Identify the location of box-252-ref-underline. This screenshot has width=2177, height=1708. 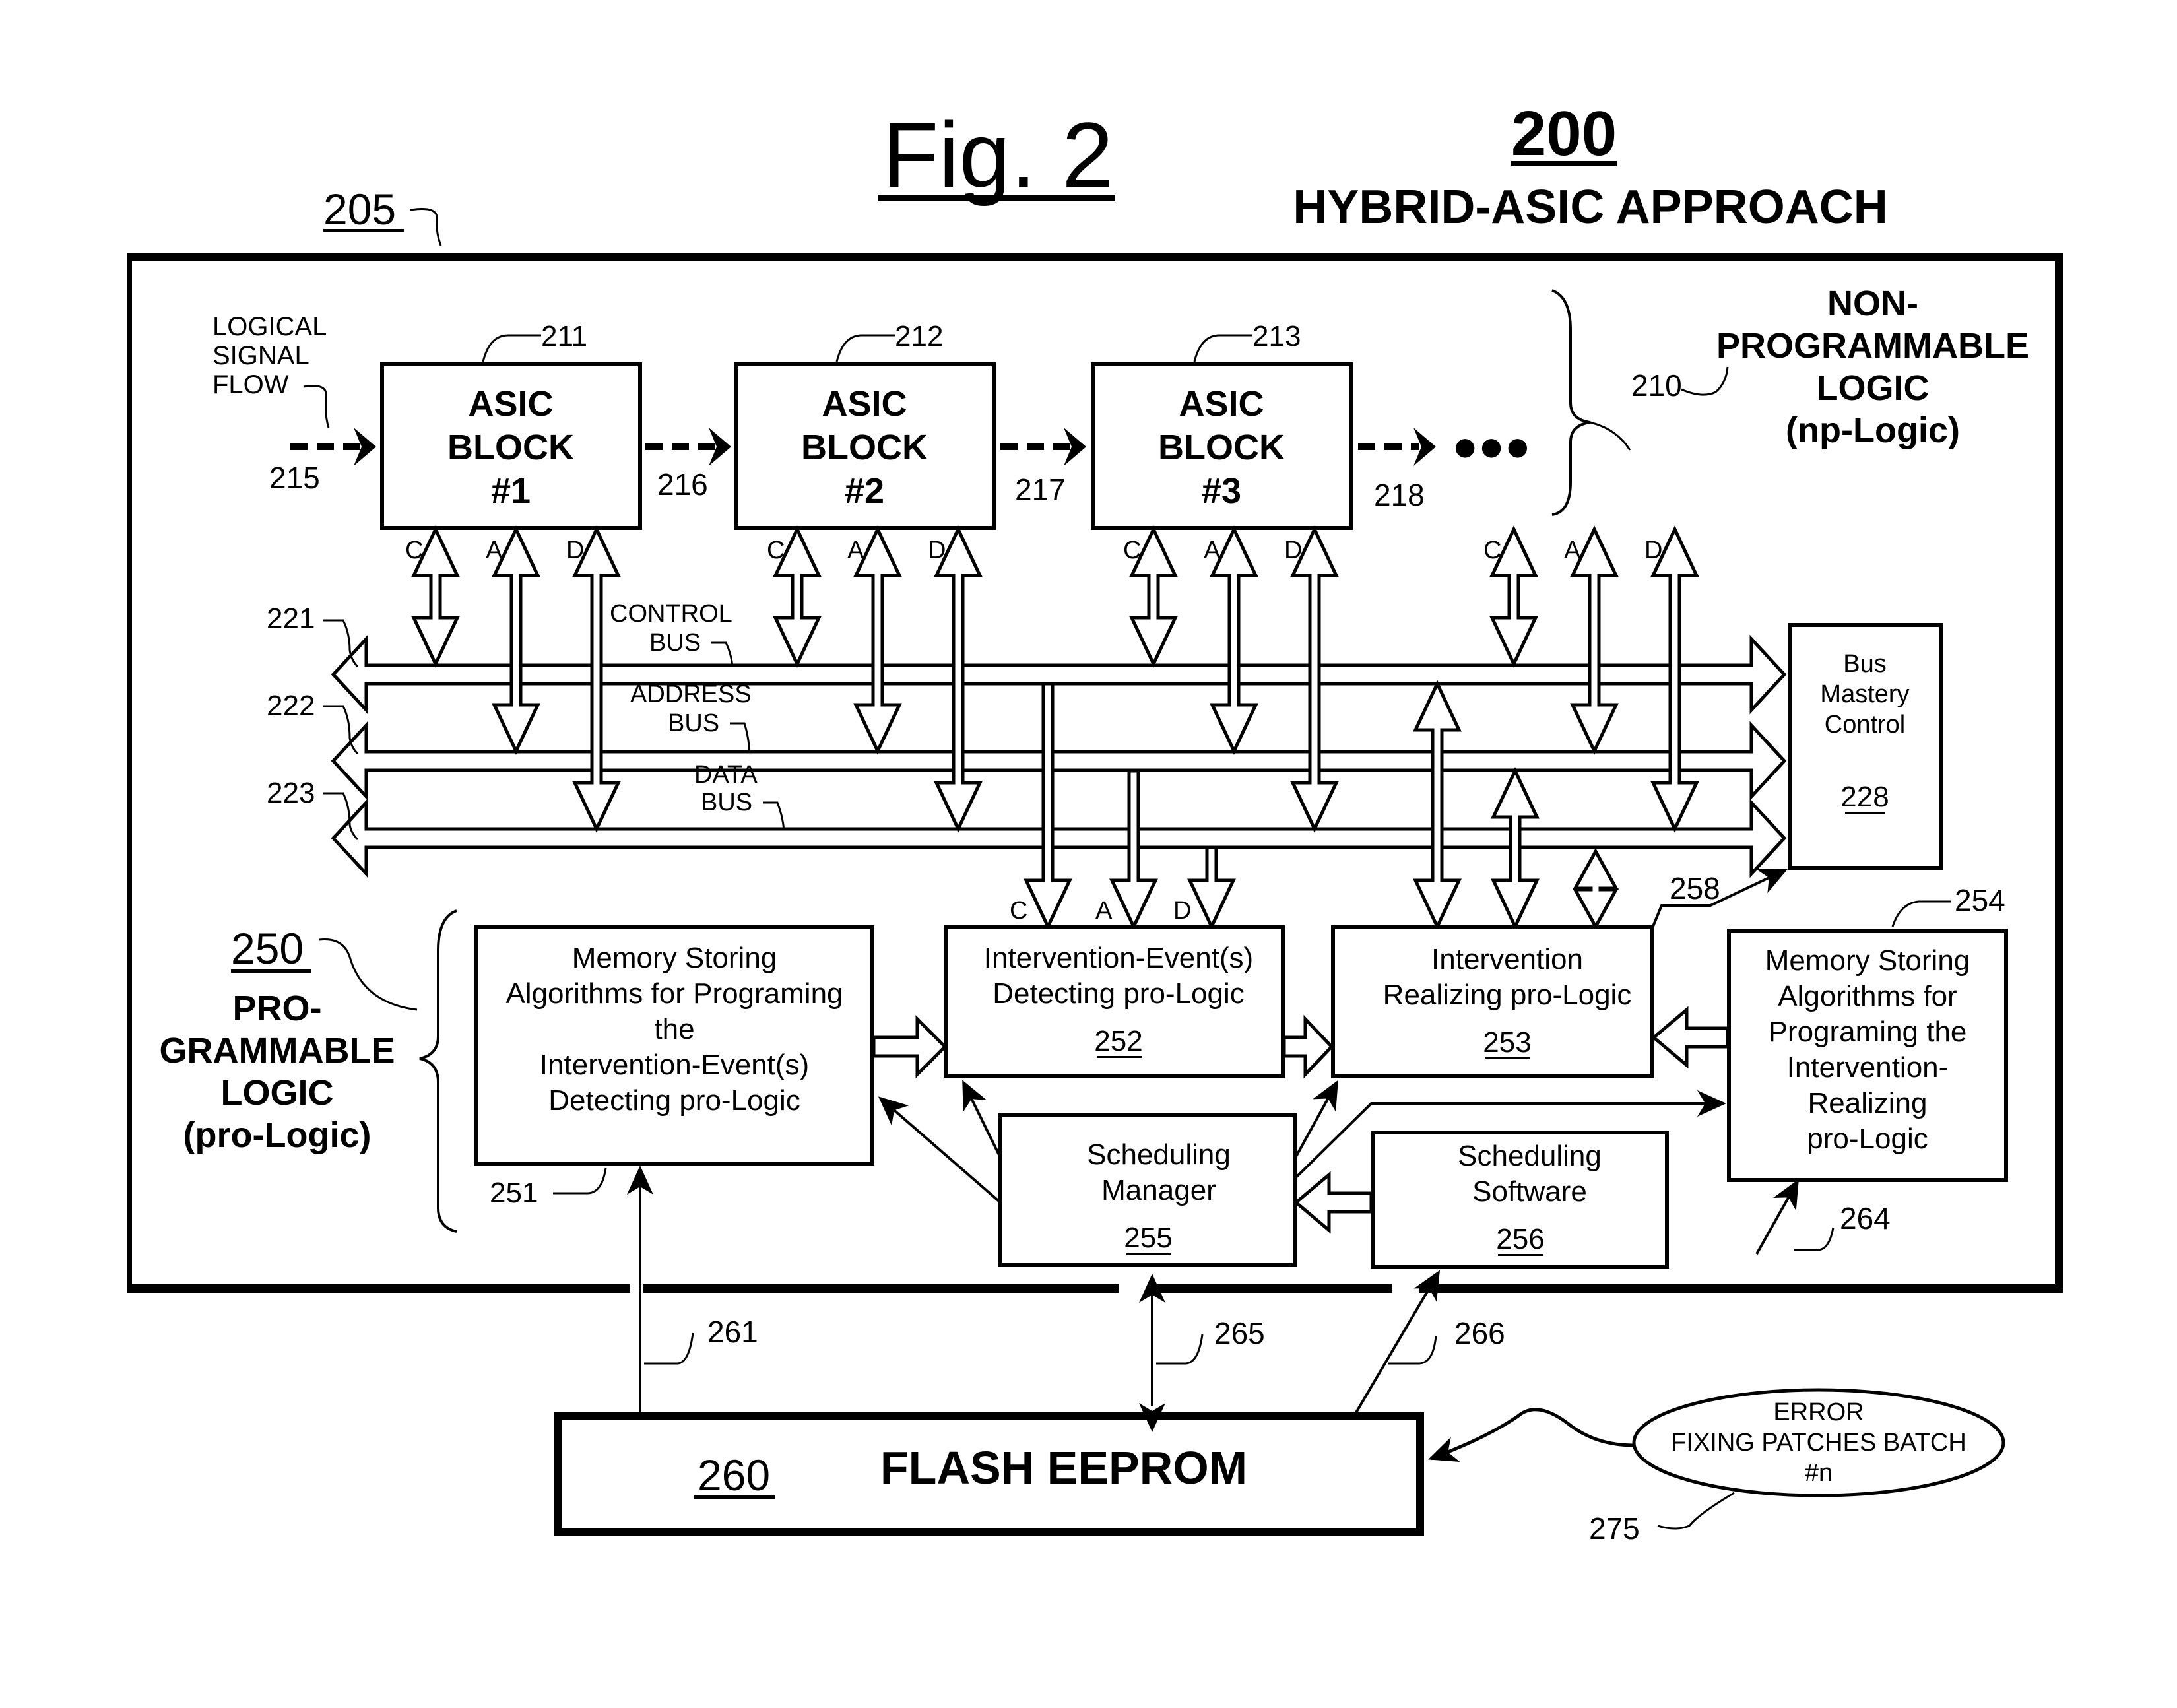
(1119, 1057).